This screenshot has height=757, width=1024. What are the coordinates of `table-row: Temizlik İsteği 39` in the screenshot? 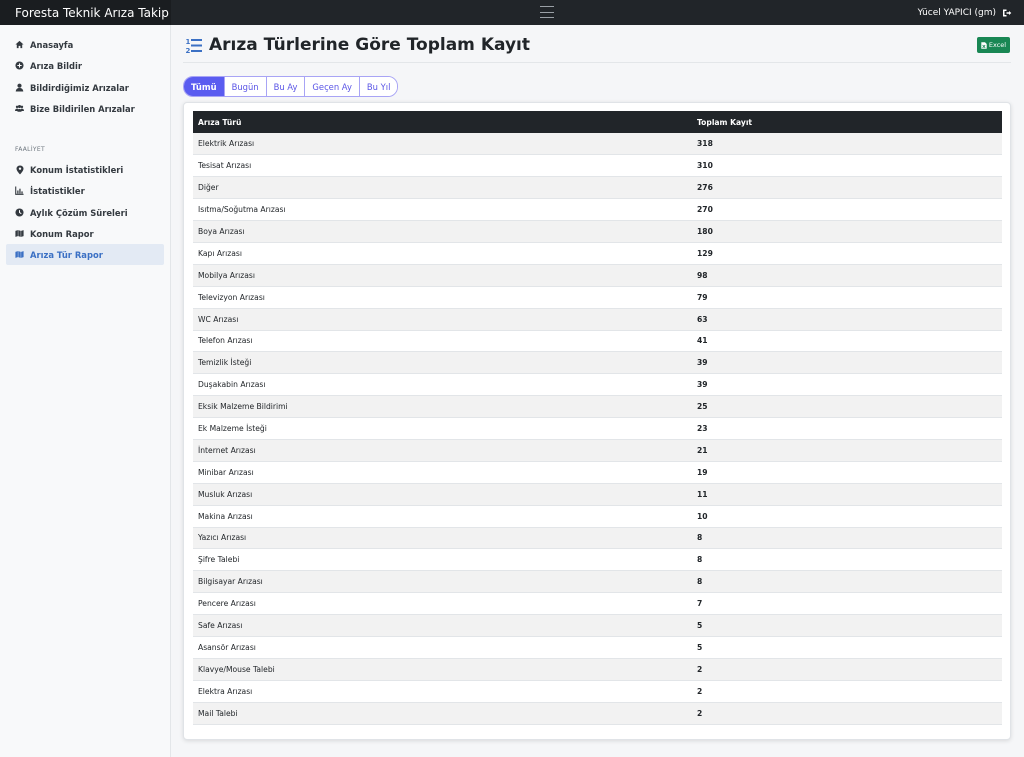 It's located at (597, 363).